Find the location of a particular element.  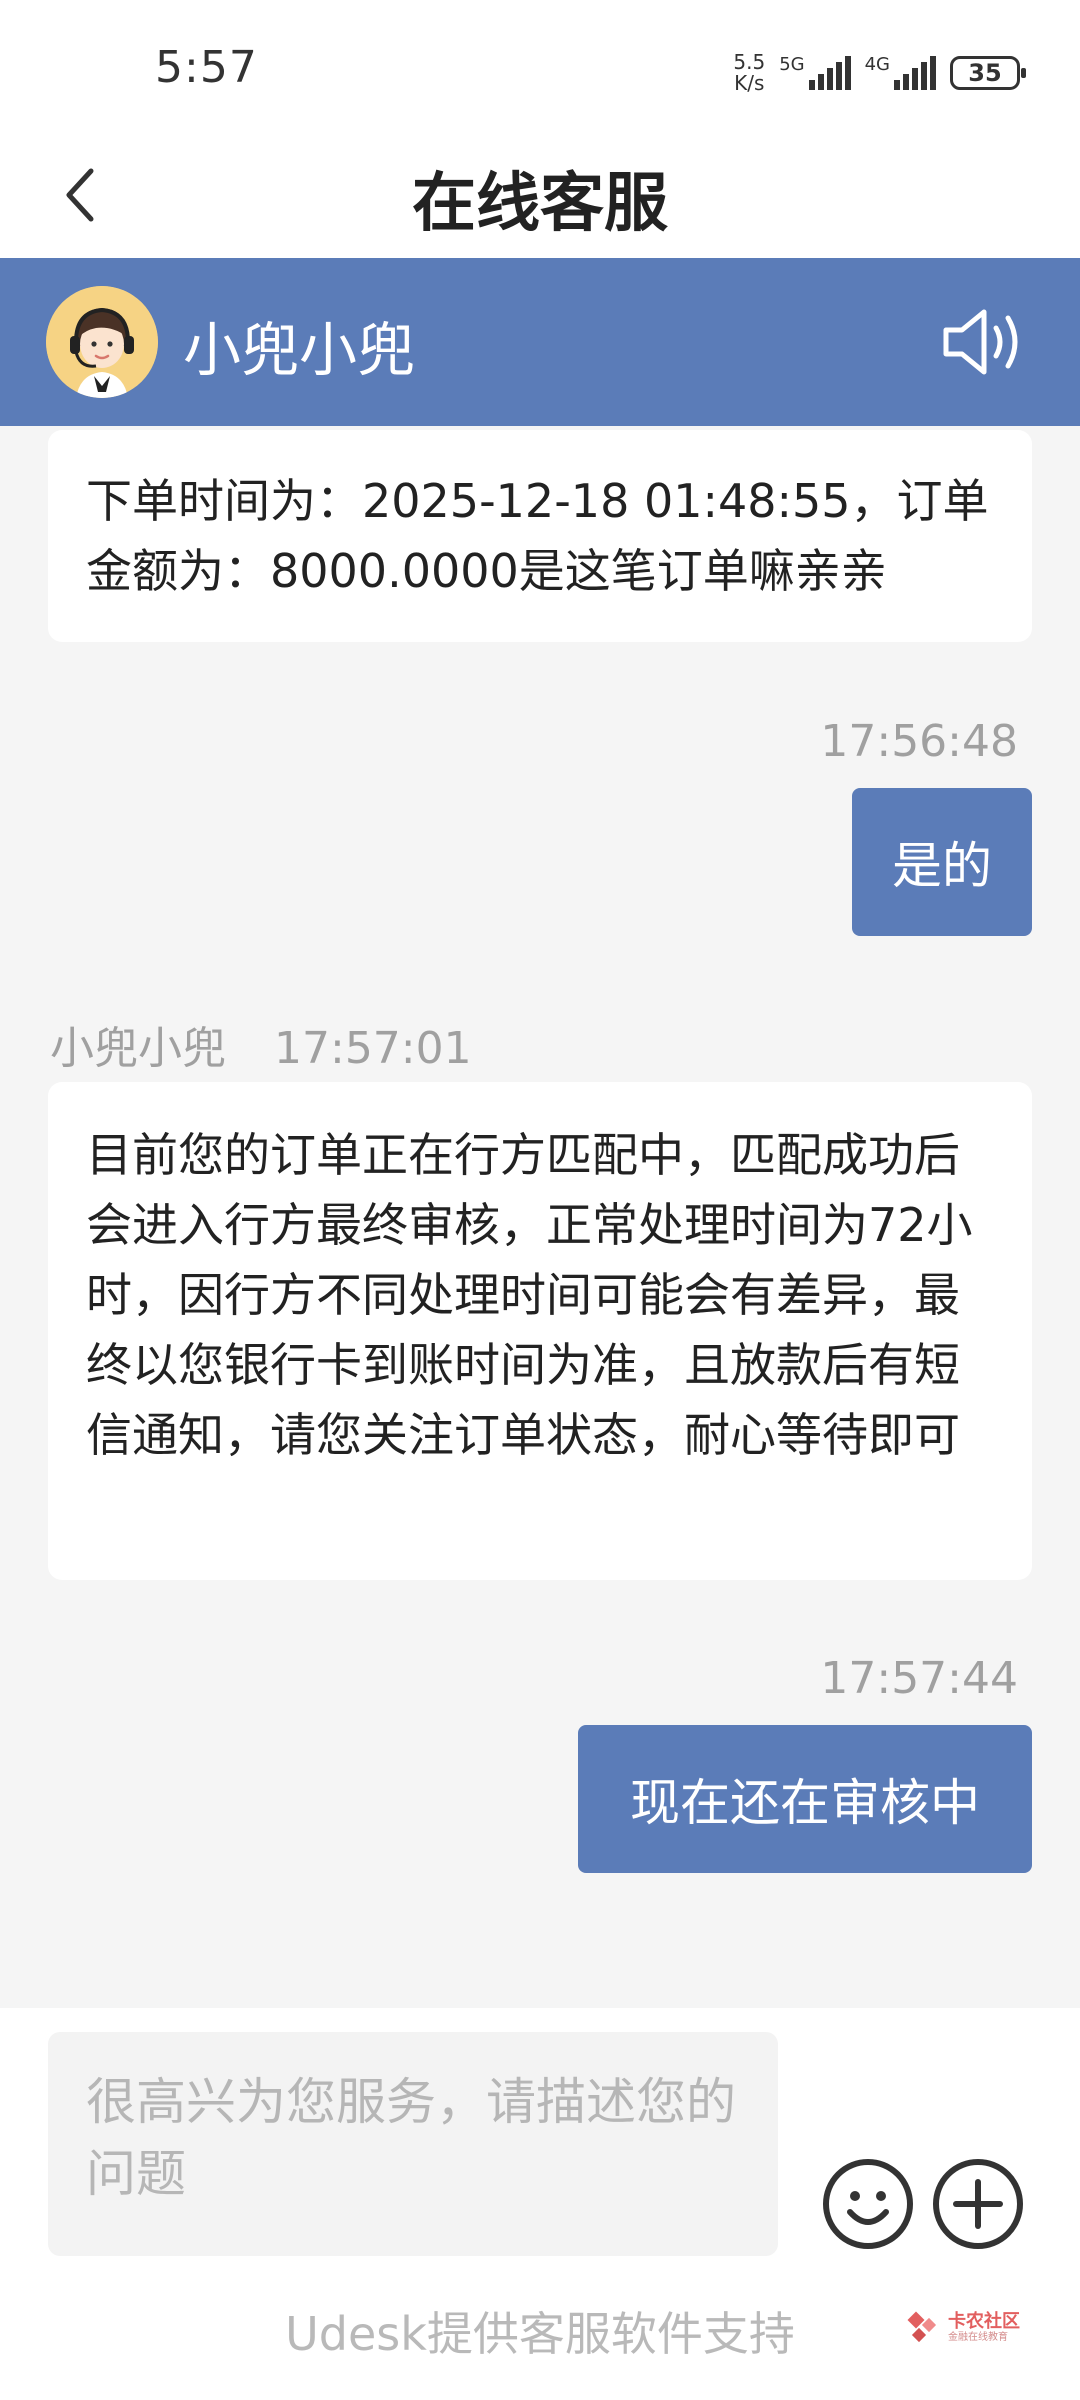

status-time: 5:57 is located at coordinates (206, 67).